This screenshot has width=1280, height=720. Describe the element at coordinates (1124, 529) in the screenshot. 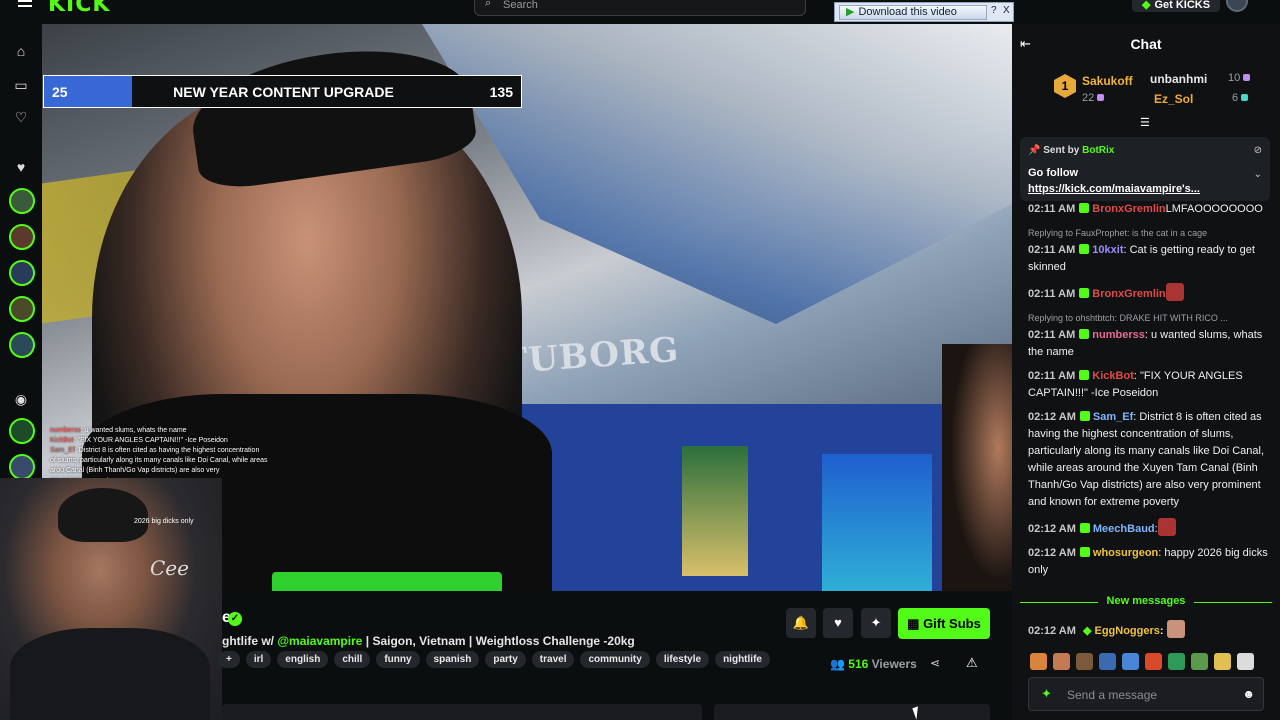

I see `message-user: MeechBaud` at that location.